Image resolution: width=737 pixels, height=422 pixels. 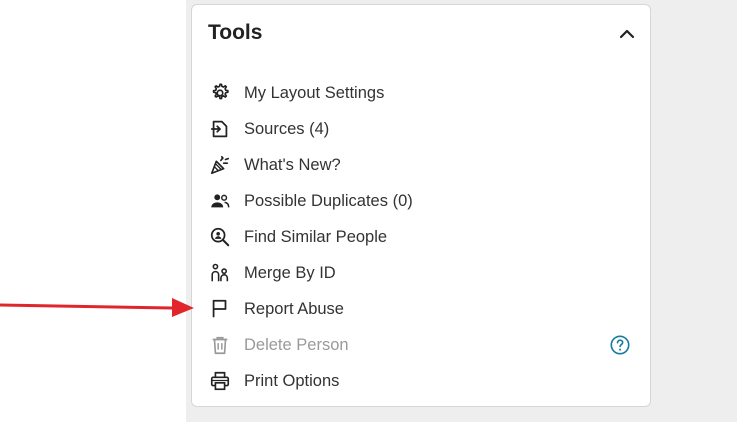 I want to click on red-arrow-icon, so click(x=97, y=307).